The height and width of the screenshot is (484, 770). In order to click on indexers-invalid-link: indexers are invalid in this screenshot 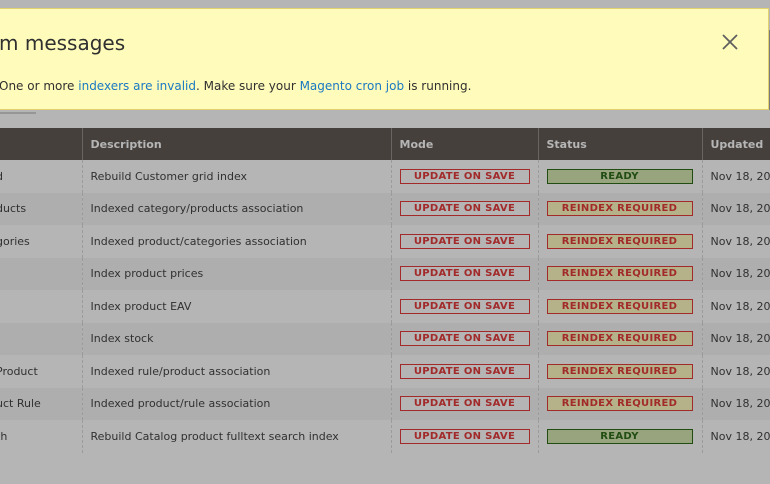, I will do `click(137, 86)`.